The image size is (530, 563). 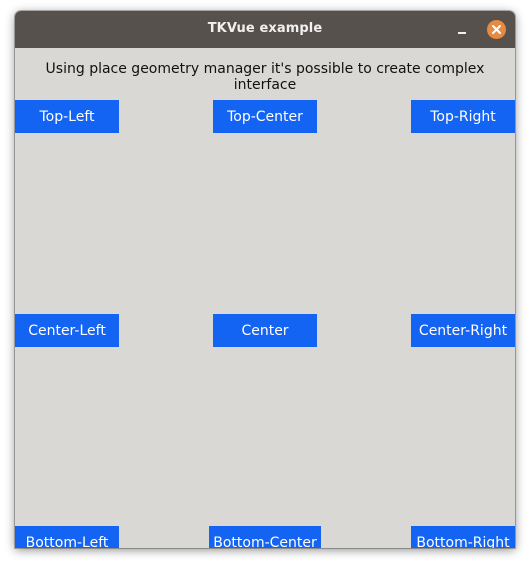 What do you see at coordinates (265, 330) in the screenshot?
I see `center-button: Center` at bounding box center [265, 330].